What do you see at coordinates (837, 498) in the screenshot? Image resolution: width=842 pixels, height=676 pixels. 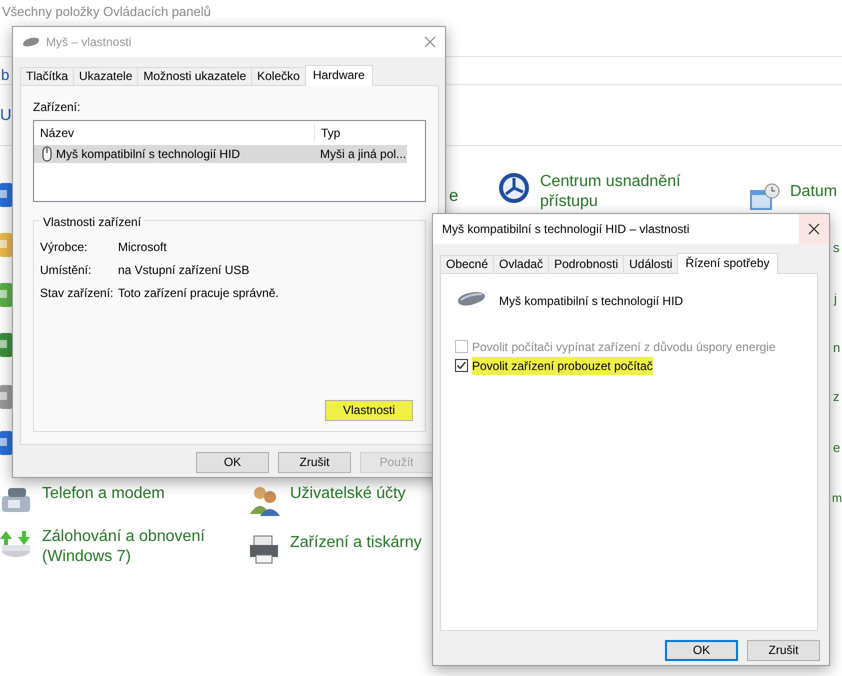 I see `link-text: m` at bounding box center [837, 498].